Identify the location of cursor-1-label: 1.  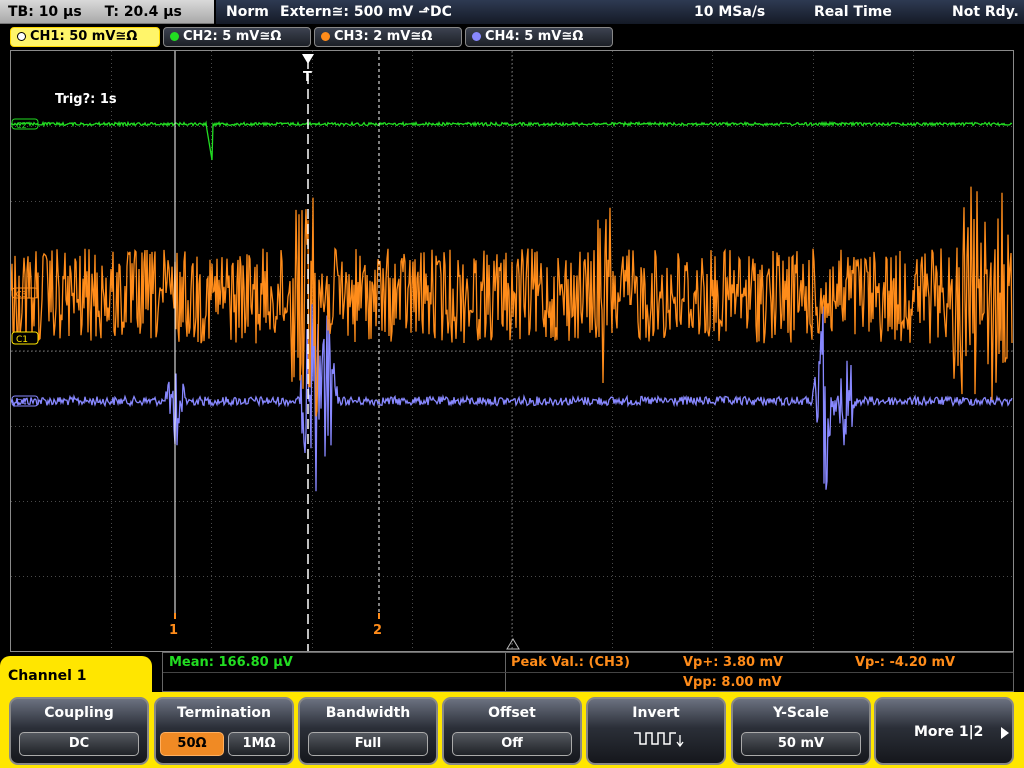
(173, 630).